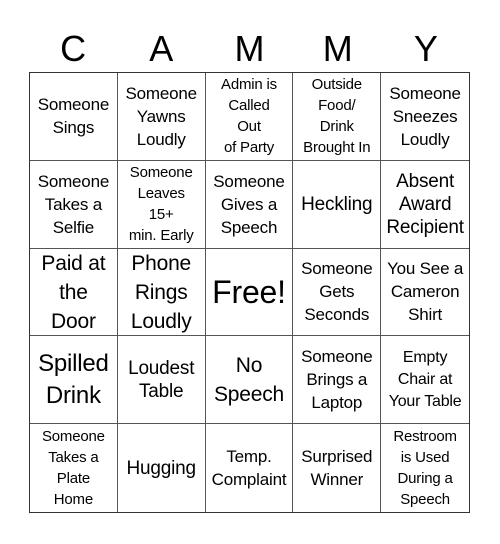 The height and width of the screenshot is (544, 500). What do you see at coordinates (249, 204) in the screenshot?
I see `bingo-cell: Someone Gives a Speech` at bounding box center [249, 204].